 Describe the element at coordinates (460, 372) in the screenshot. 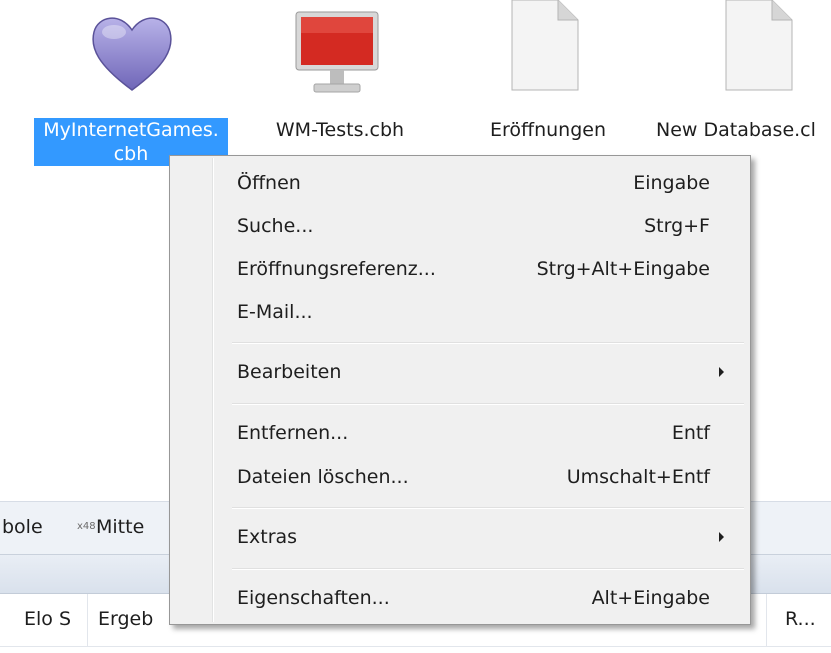

I see `menu-item-bearbeiten: Bearbeiten` at that location.